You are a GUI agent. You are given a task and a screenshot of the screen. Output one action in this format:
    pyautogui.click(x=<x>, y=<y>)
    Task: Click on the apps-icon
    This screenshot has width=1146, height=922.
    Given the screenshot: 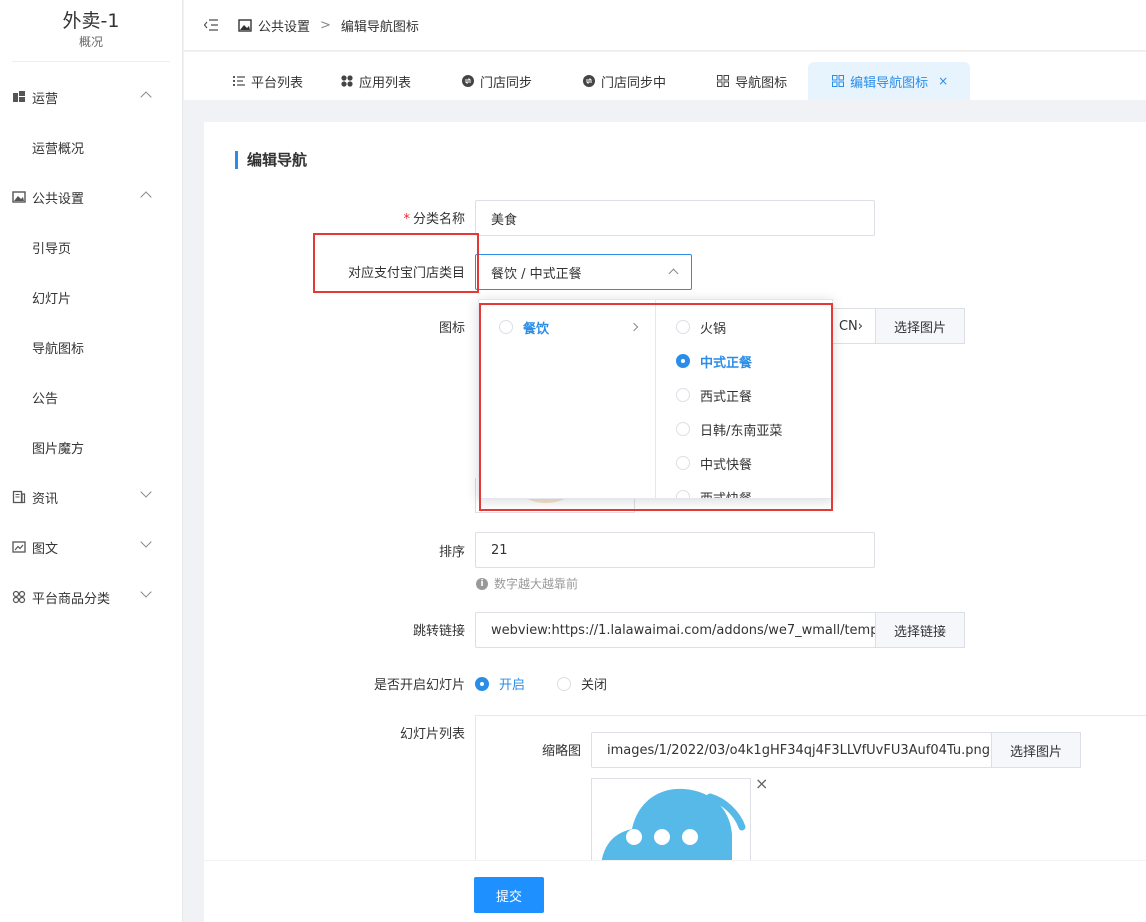 What is the action you would take?
    pyautogui.click(x=347, y=81)
    